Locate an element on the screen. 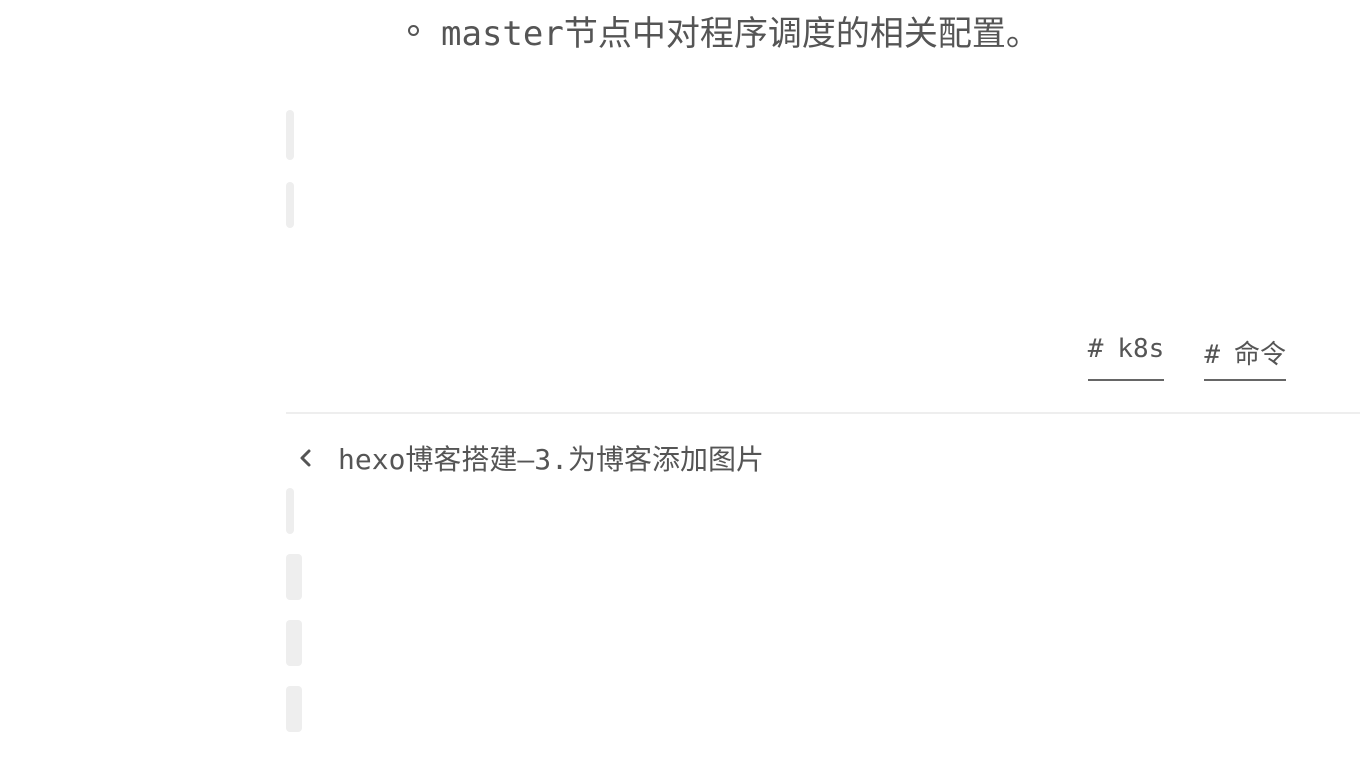  prev-post-title: hexo博客搭建—3.为博客添加图片 is located at coordinates (551, 459).